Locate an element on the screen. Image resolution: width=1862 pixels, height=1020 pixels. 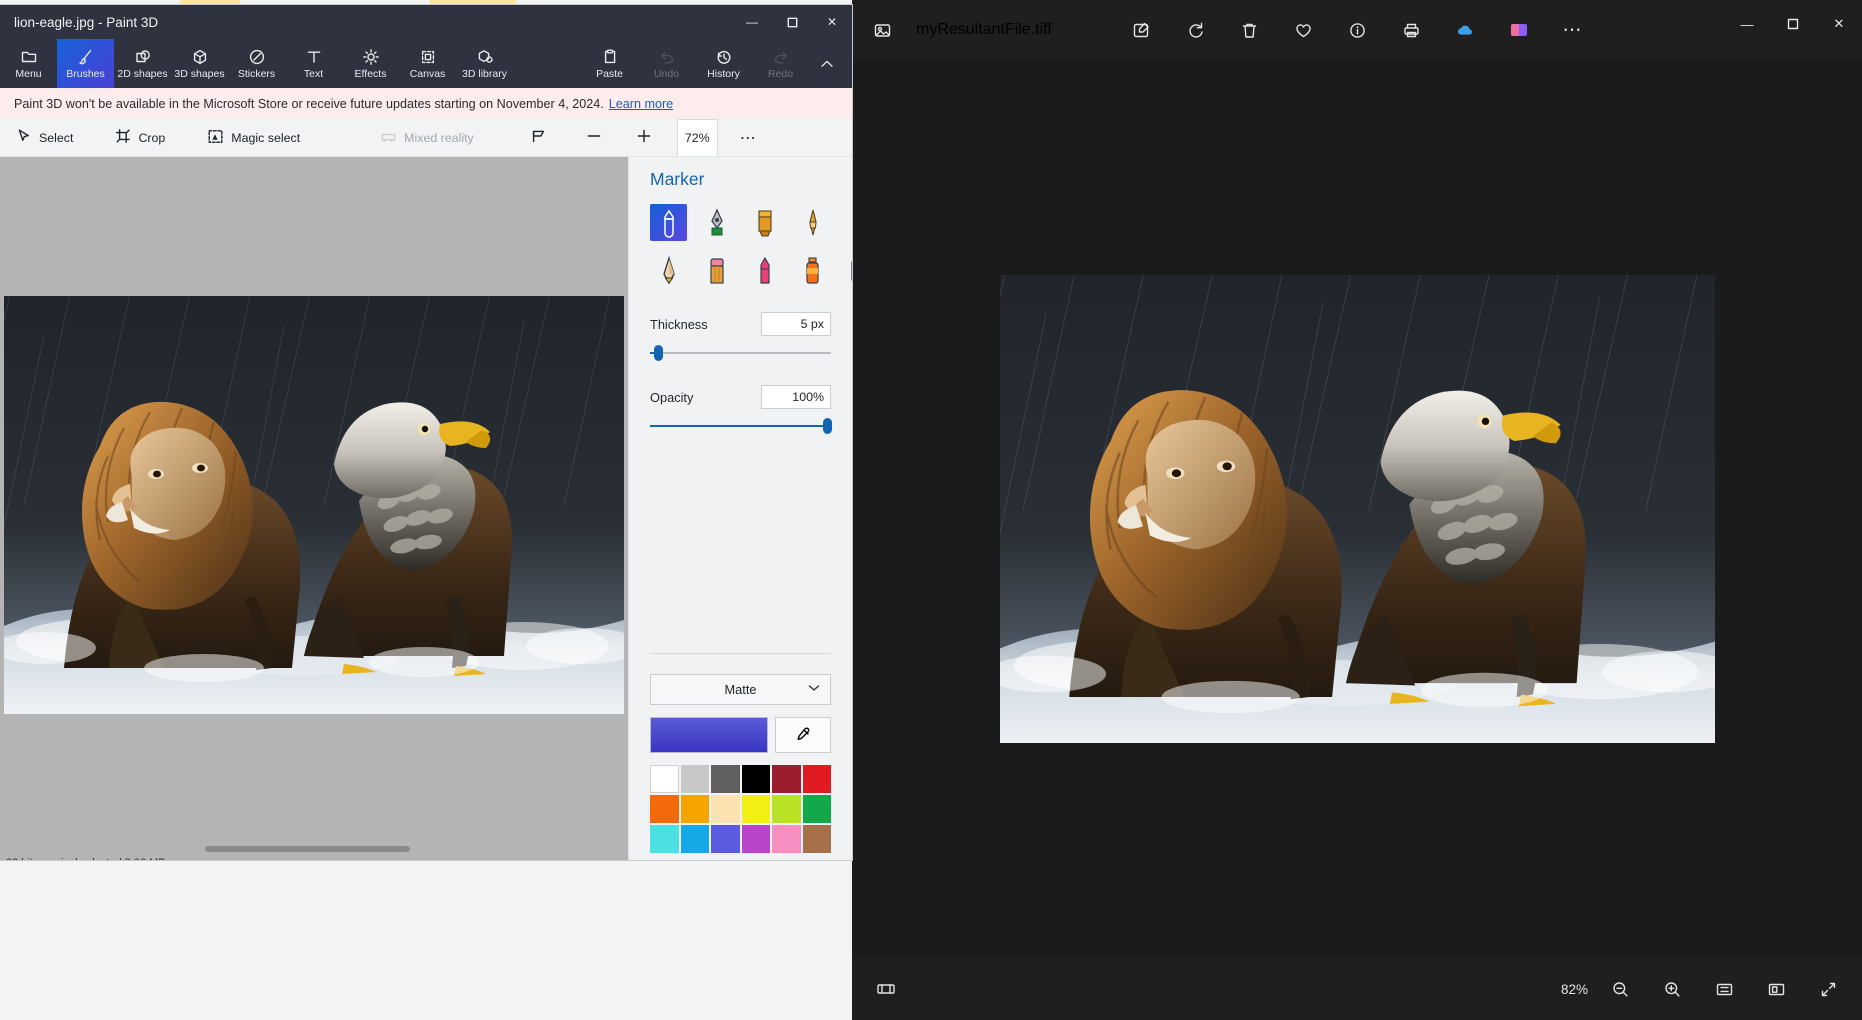
collapse-ribbon-button is located at coordinates (827, 63).